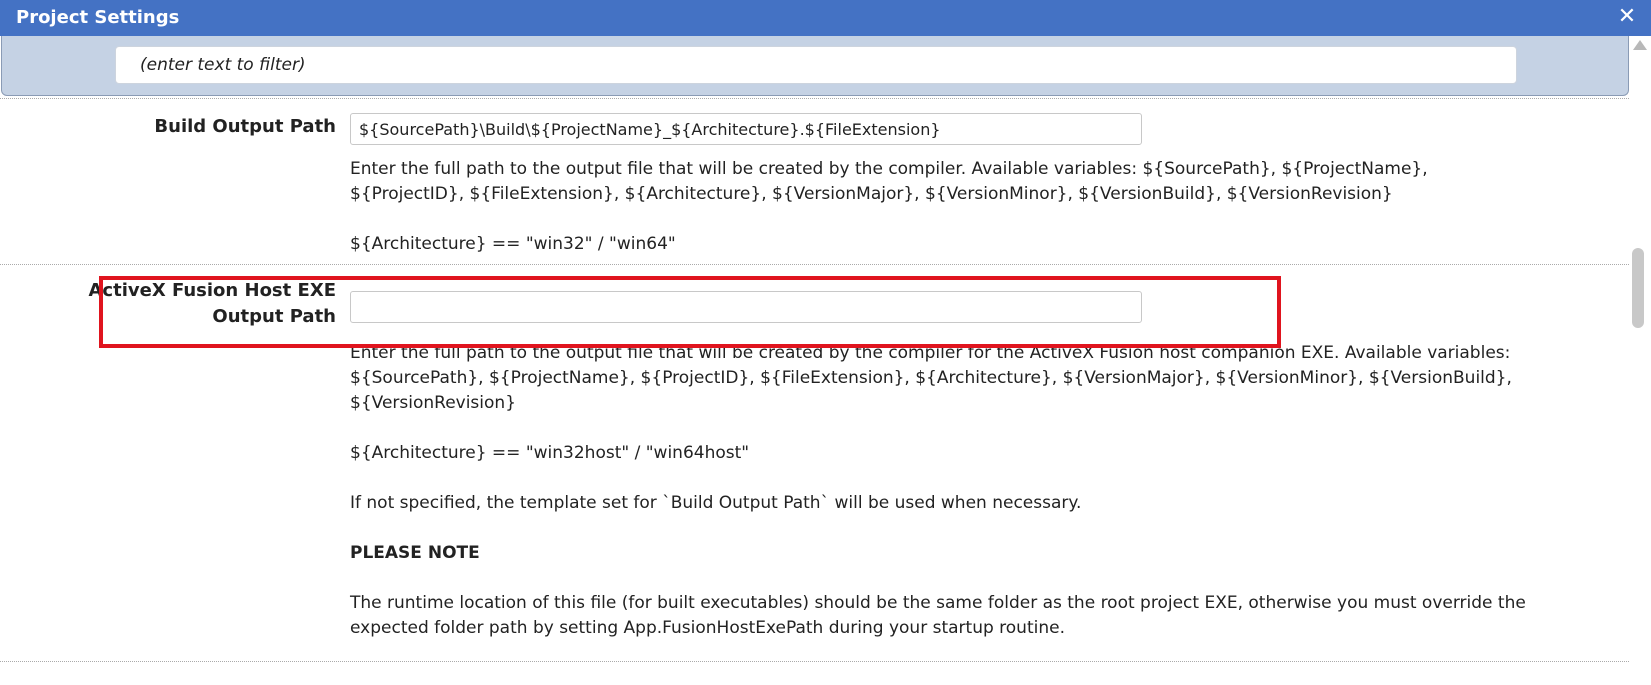 Image resolution: width=1651 pixels, height=685 pixels. I want to click on filter-bar, so click(815, 66).